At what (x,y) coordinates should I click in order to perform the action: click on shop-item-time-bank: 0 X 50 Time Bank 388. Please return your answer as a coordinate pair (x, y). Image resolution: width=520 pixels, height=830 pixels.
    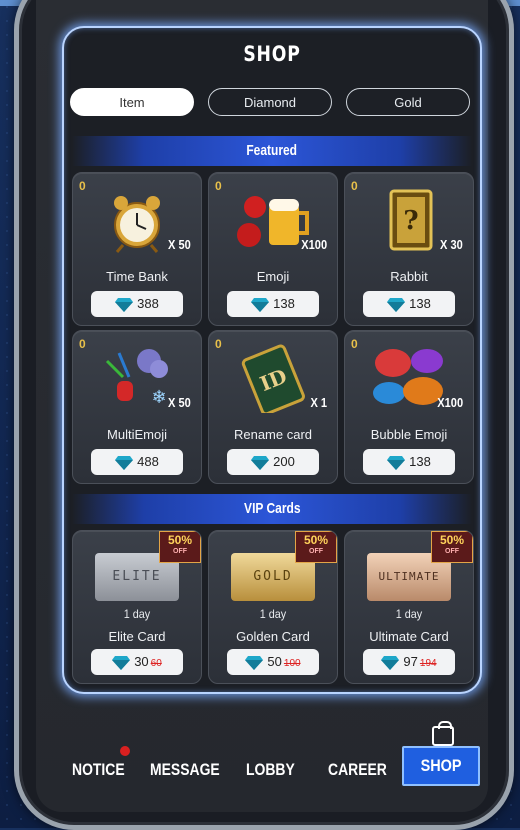
    Looking at the image, I should click on (137, 249).